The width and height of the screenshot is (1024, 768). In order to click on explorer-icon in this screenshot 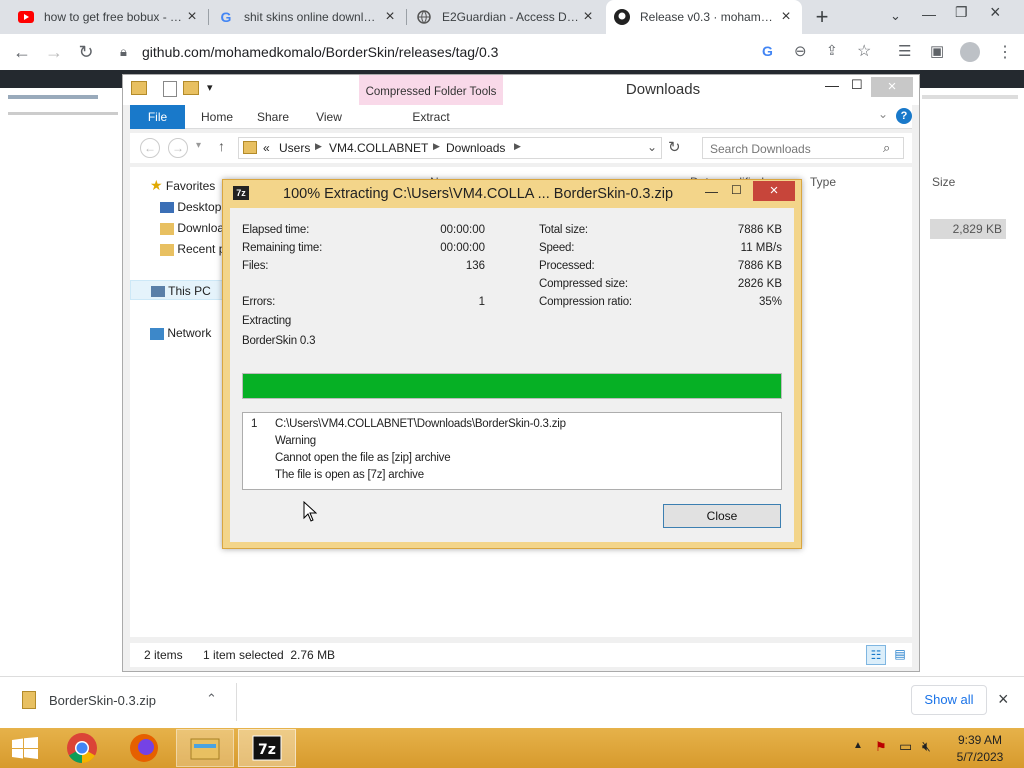, I will do `click(205, 748)`.